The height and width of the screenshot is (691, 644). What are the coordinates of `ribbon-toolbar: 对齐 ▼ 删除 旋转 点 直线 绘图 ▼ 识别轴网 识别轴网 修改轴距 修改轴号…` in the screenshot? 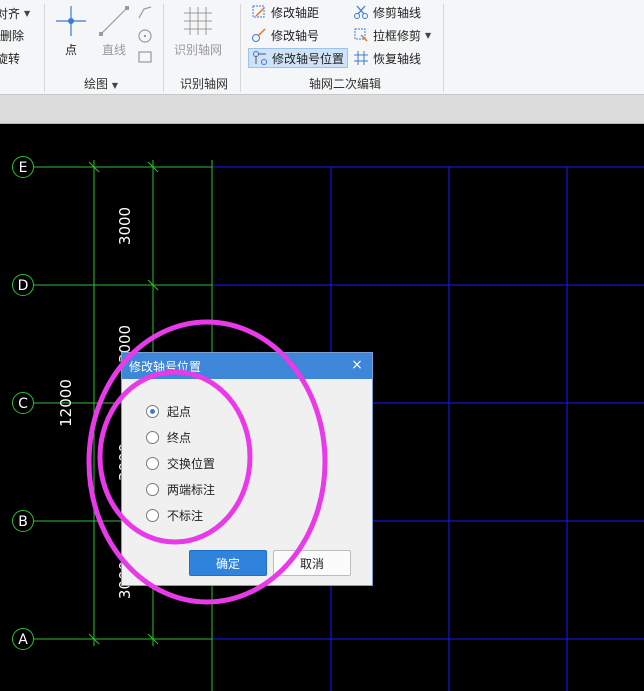 It's located at (322, 47).